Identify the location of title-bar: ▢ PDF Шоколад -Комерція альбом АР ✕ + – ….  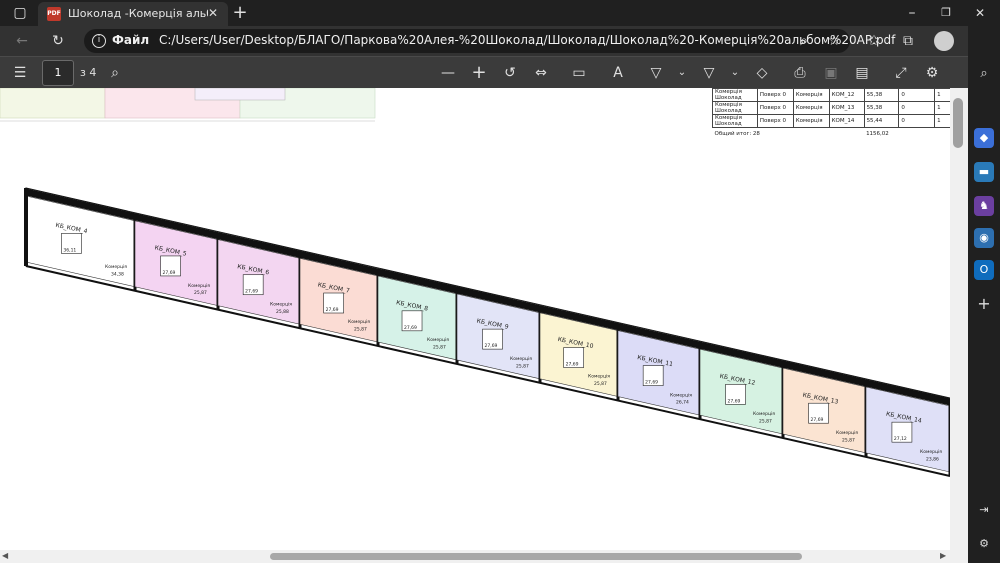
(500, 13).